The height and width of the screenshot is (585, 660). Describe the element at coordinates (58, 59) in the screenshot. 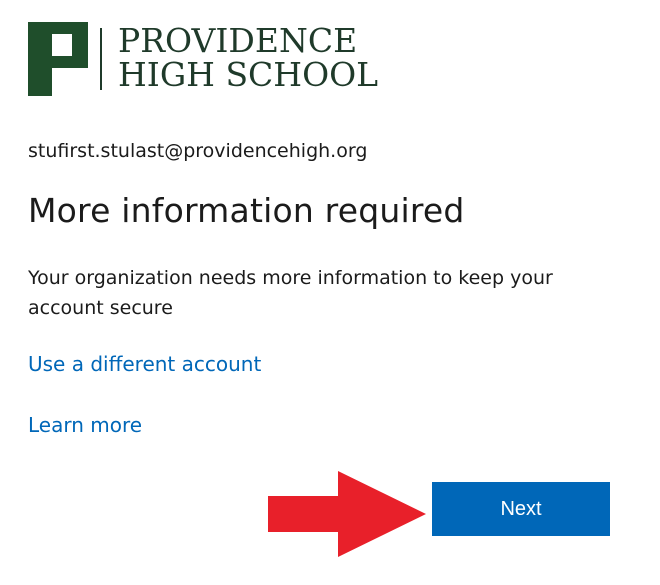

I see `providence-p-logo-icon` at that location.